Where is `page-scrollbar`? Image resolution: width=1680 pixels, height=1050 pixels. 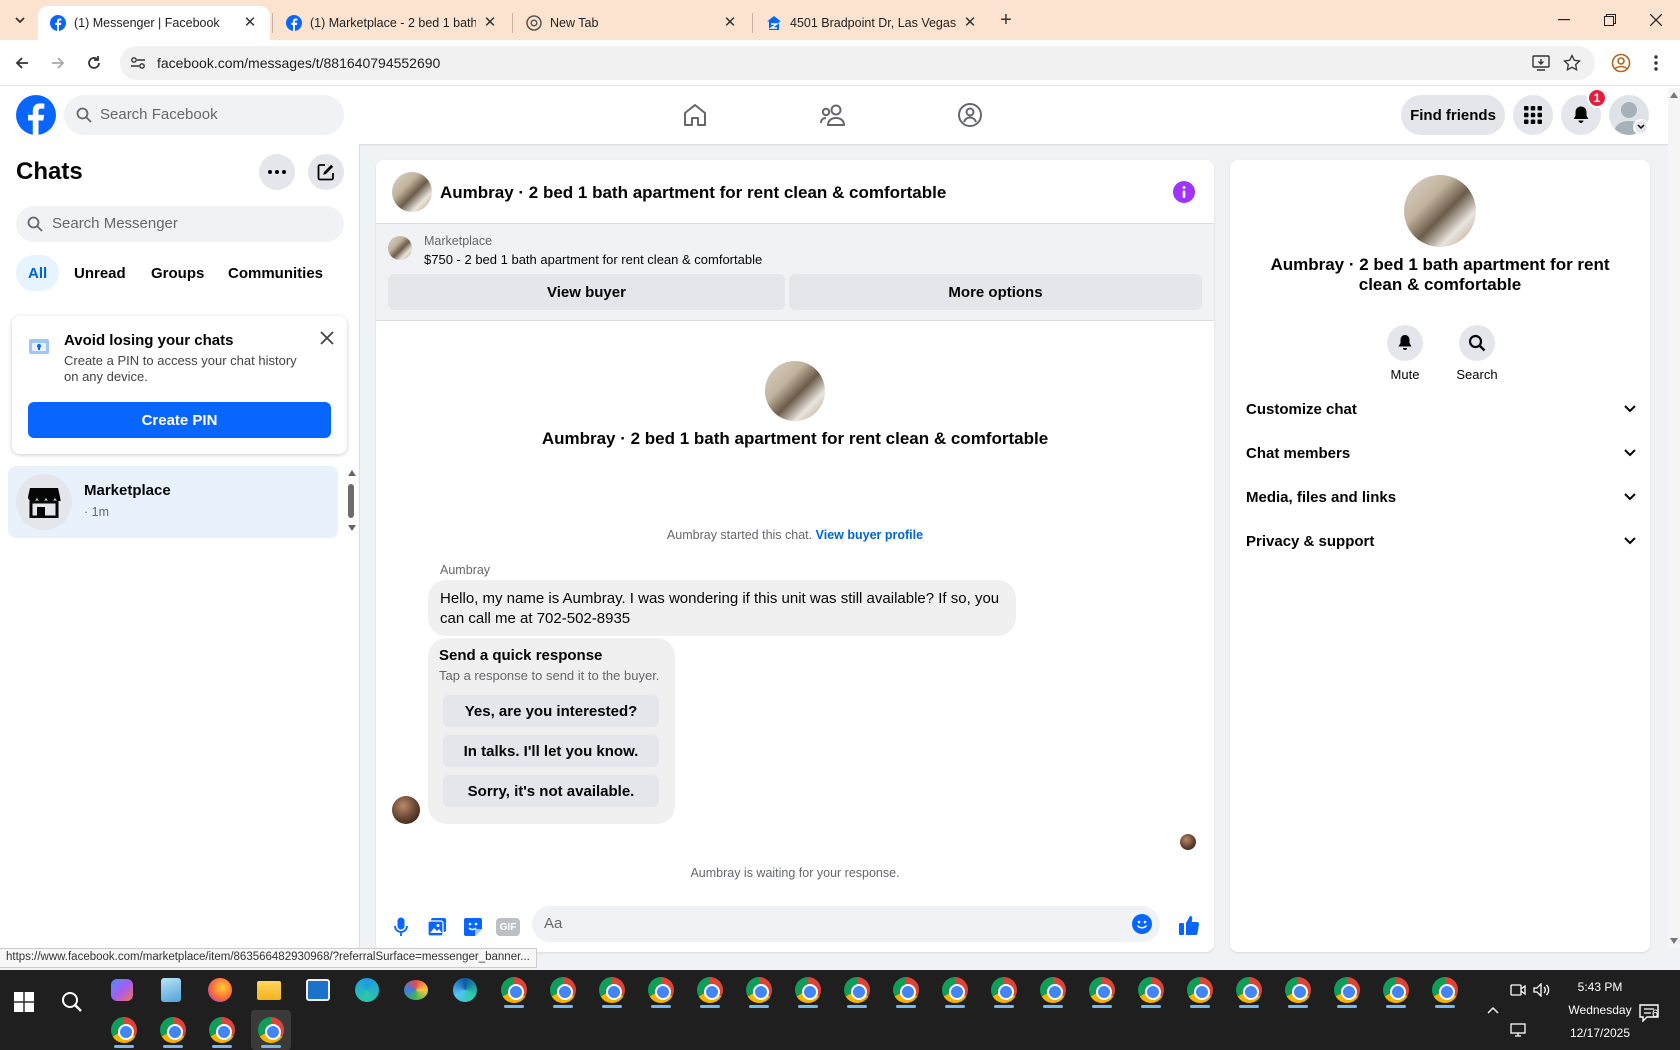
page-scrollbar is located at coordinates (1674, 518).